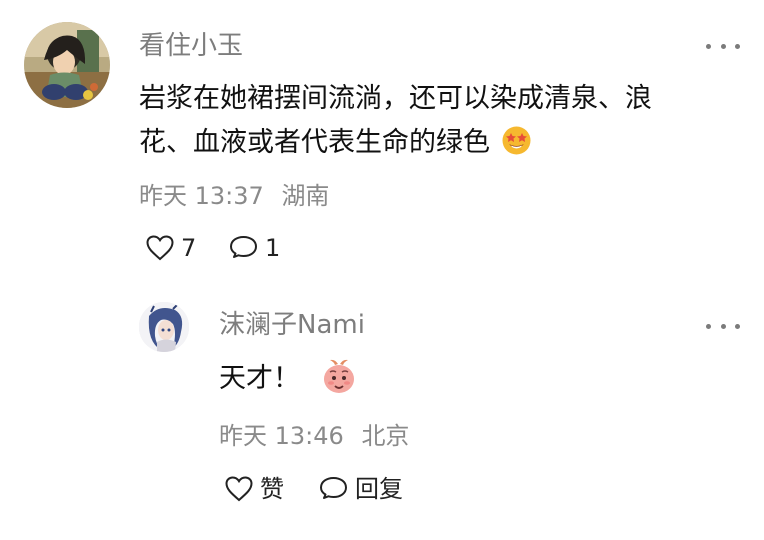 This screenshot has height=540, width=764. I want to click on anime-avatar-green-hair-image, so click(67, 65).